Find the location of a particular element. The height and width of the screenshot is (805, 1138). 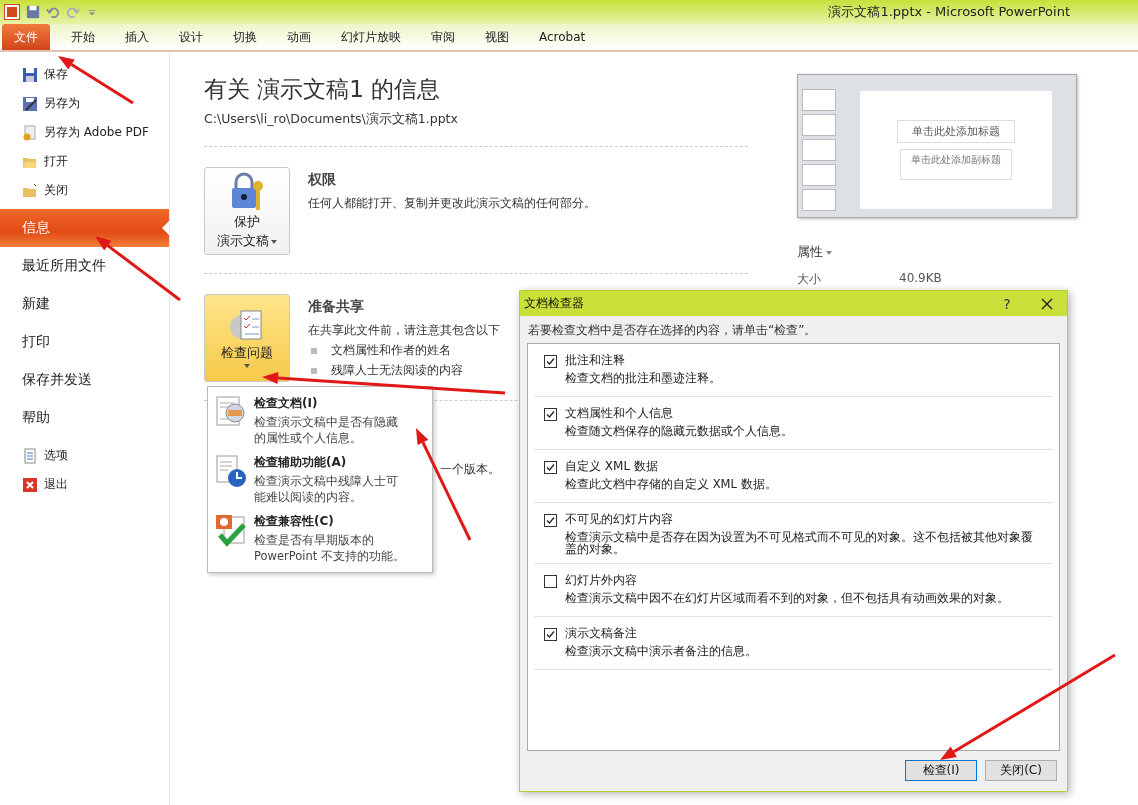

sidebar-item: 信息 is located at coordinates (84, 228).